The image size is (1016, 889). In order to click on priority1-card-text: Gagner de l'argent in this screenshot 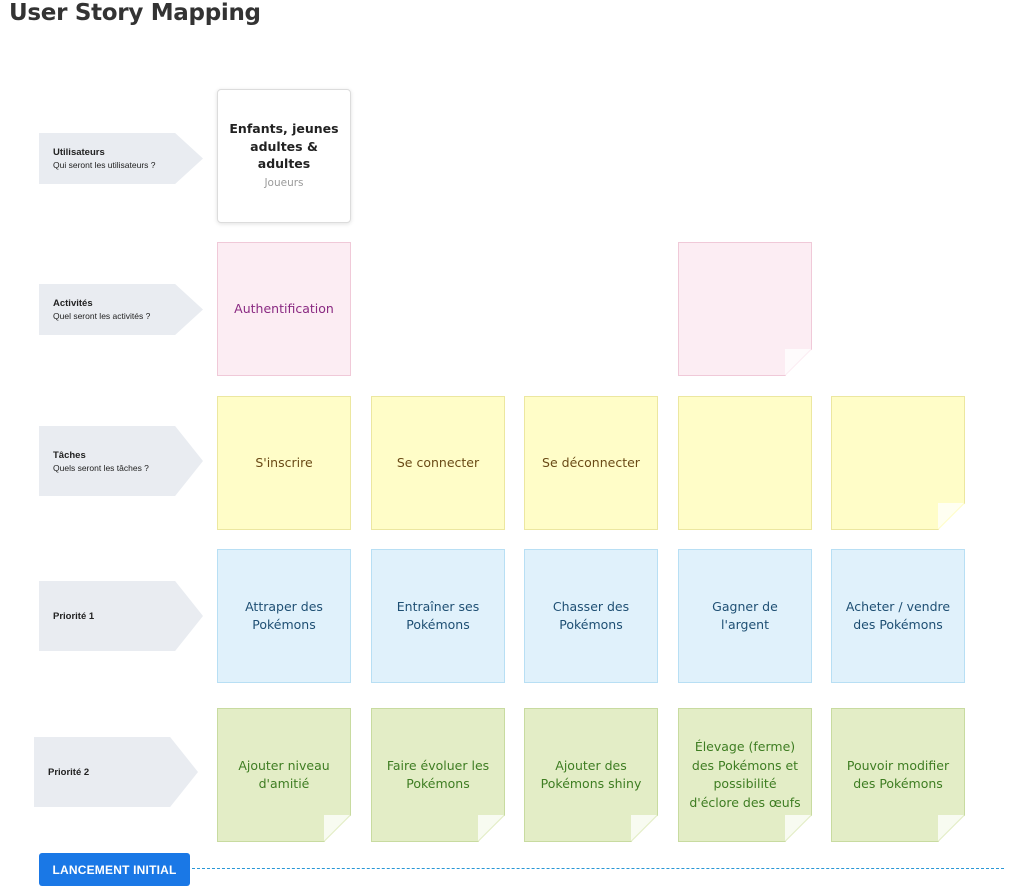, I will do `click(745, 615)`.